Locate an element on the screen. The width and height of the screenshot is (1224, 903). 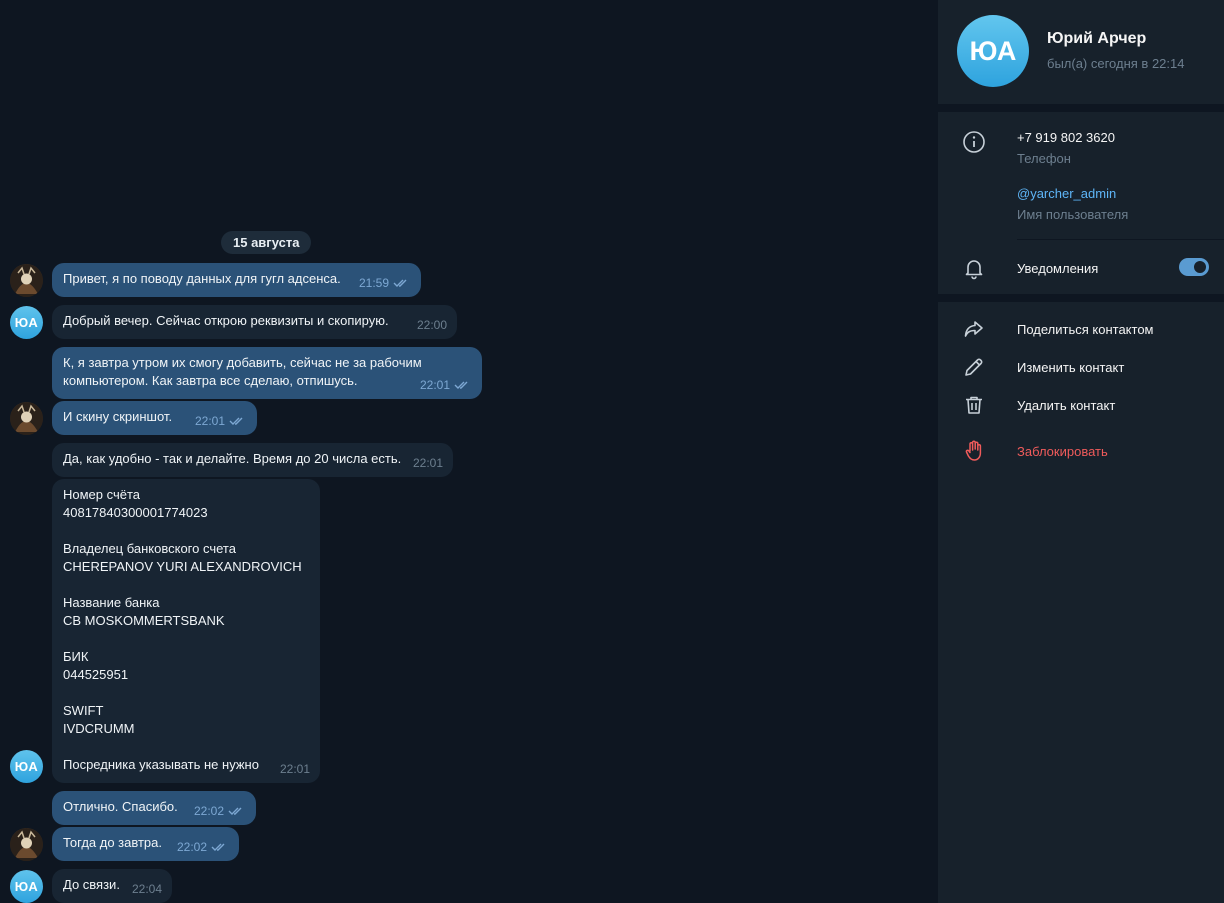
username-label: Имя пользователя is located at coordinates (1073, 214).